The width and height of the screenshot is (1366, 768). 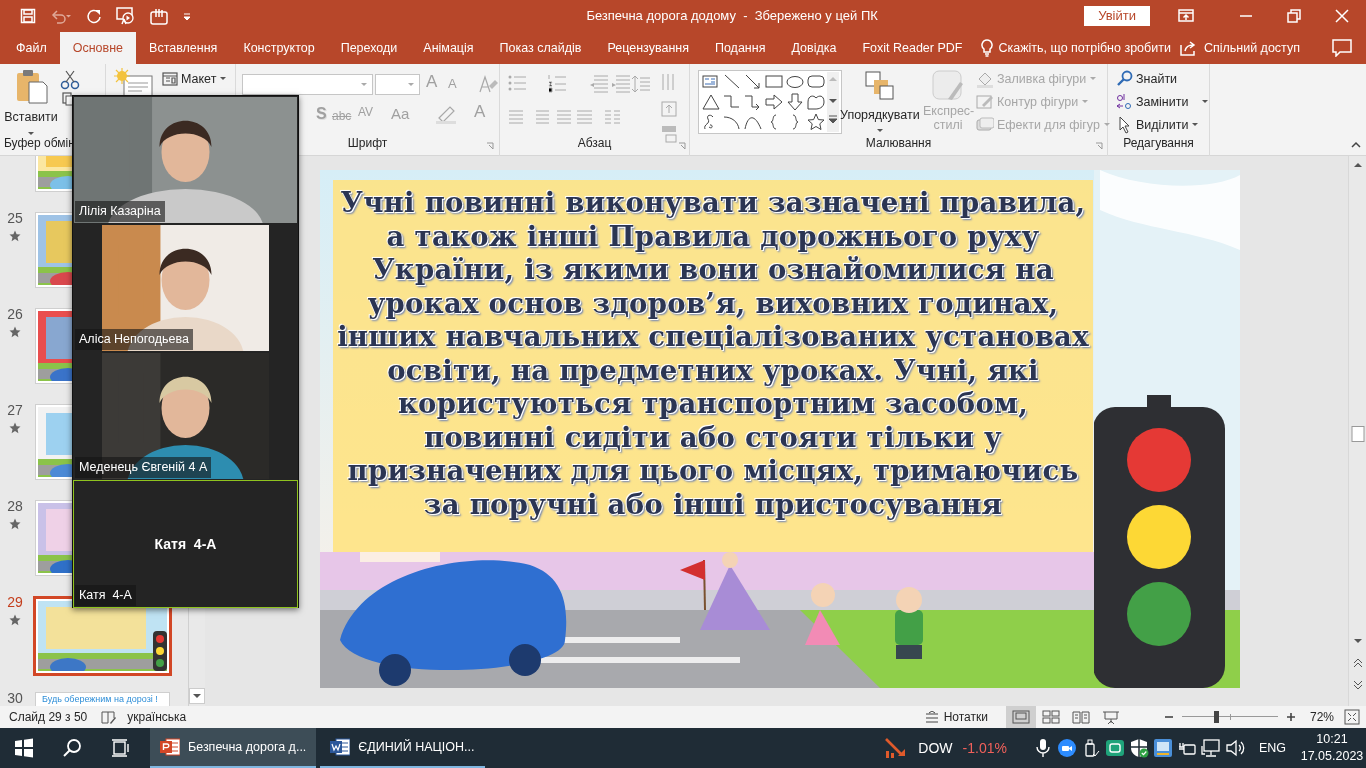 I want to click on clock: 10:21 17.05.2023, so click(x=1332, y=748).